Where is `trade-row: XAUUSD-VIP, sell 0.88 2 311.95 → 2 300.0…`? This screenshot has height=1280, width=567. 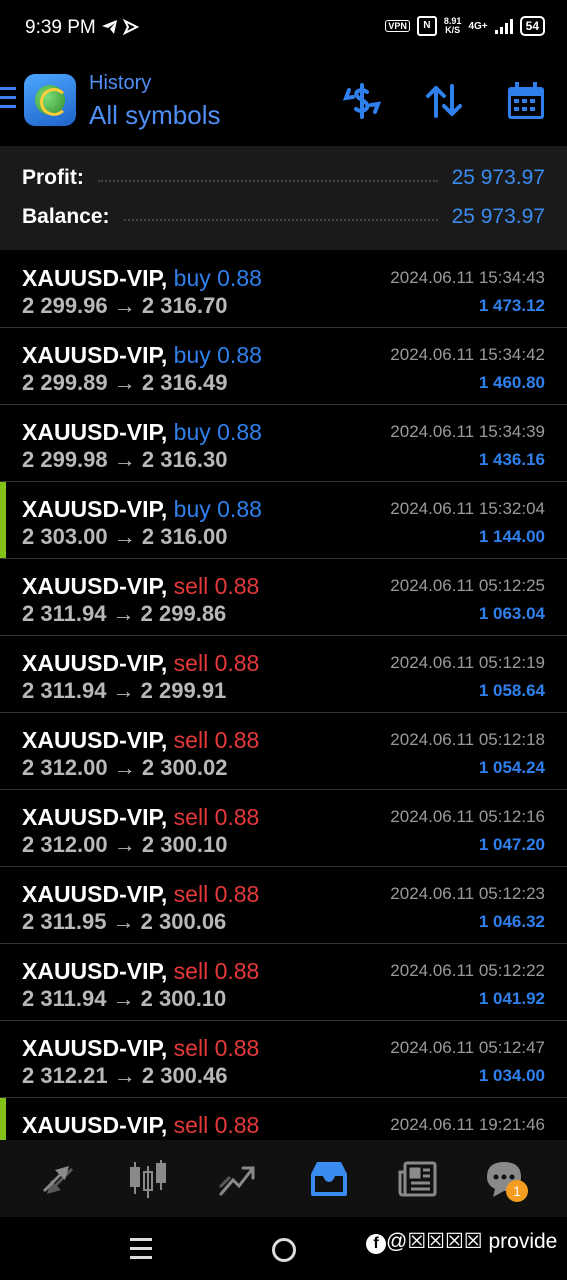
trade-row: XAUUSD-VIP, sell 0.88 2 311.95 → 2 300.0… is located at coordinates (283, 905).